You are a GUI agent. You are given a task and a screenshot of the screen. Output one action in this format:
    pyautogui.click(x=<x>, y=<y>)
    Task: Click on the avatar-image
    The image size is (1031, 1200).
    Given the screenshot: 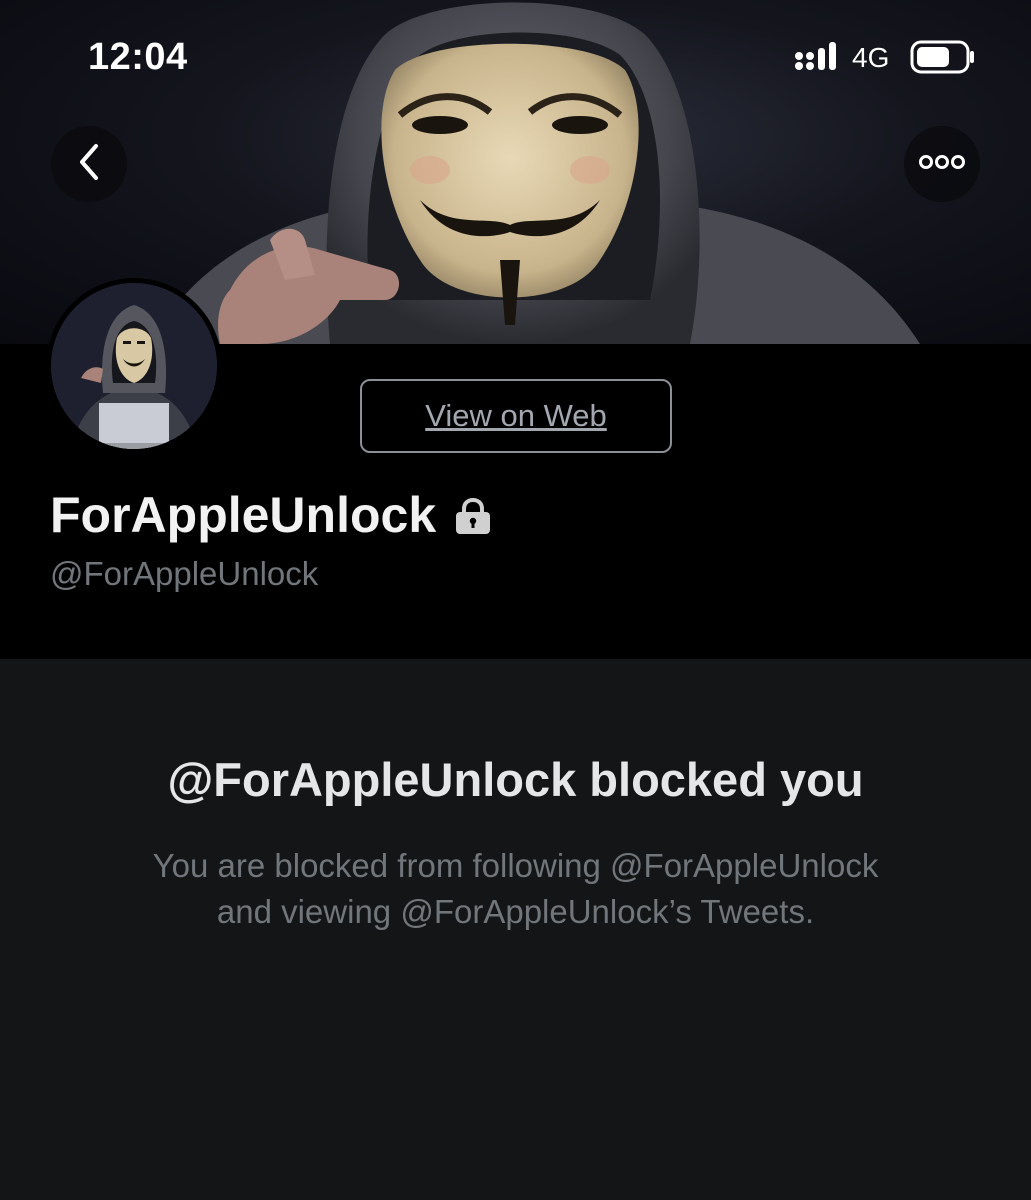 What is the action you would take?
    pyautogui.click(x=134, y=366)
    